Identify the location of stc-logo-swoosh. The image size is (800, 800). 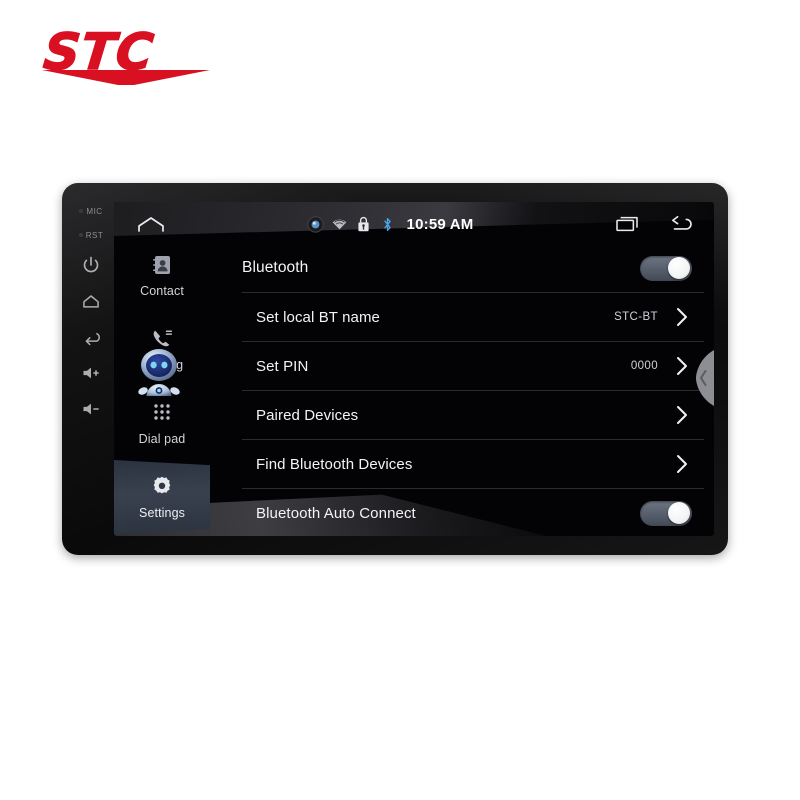
(126, 77).